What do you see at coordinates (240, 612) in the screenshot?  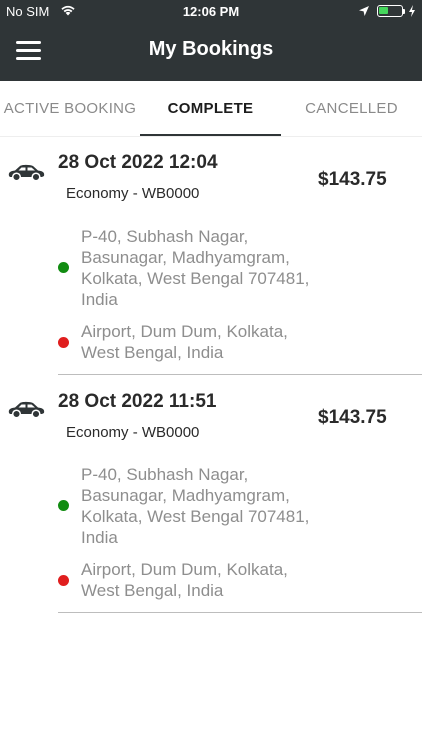 I see `booking-divider` at bounding box center [240, 612].